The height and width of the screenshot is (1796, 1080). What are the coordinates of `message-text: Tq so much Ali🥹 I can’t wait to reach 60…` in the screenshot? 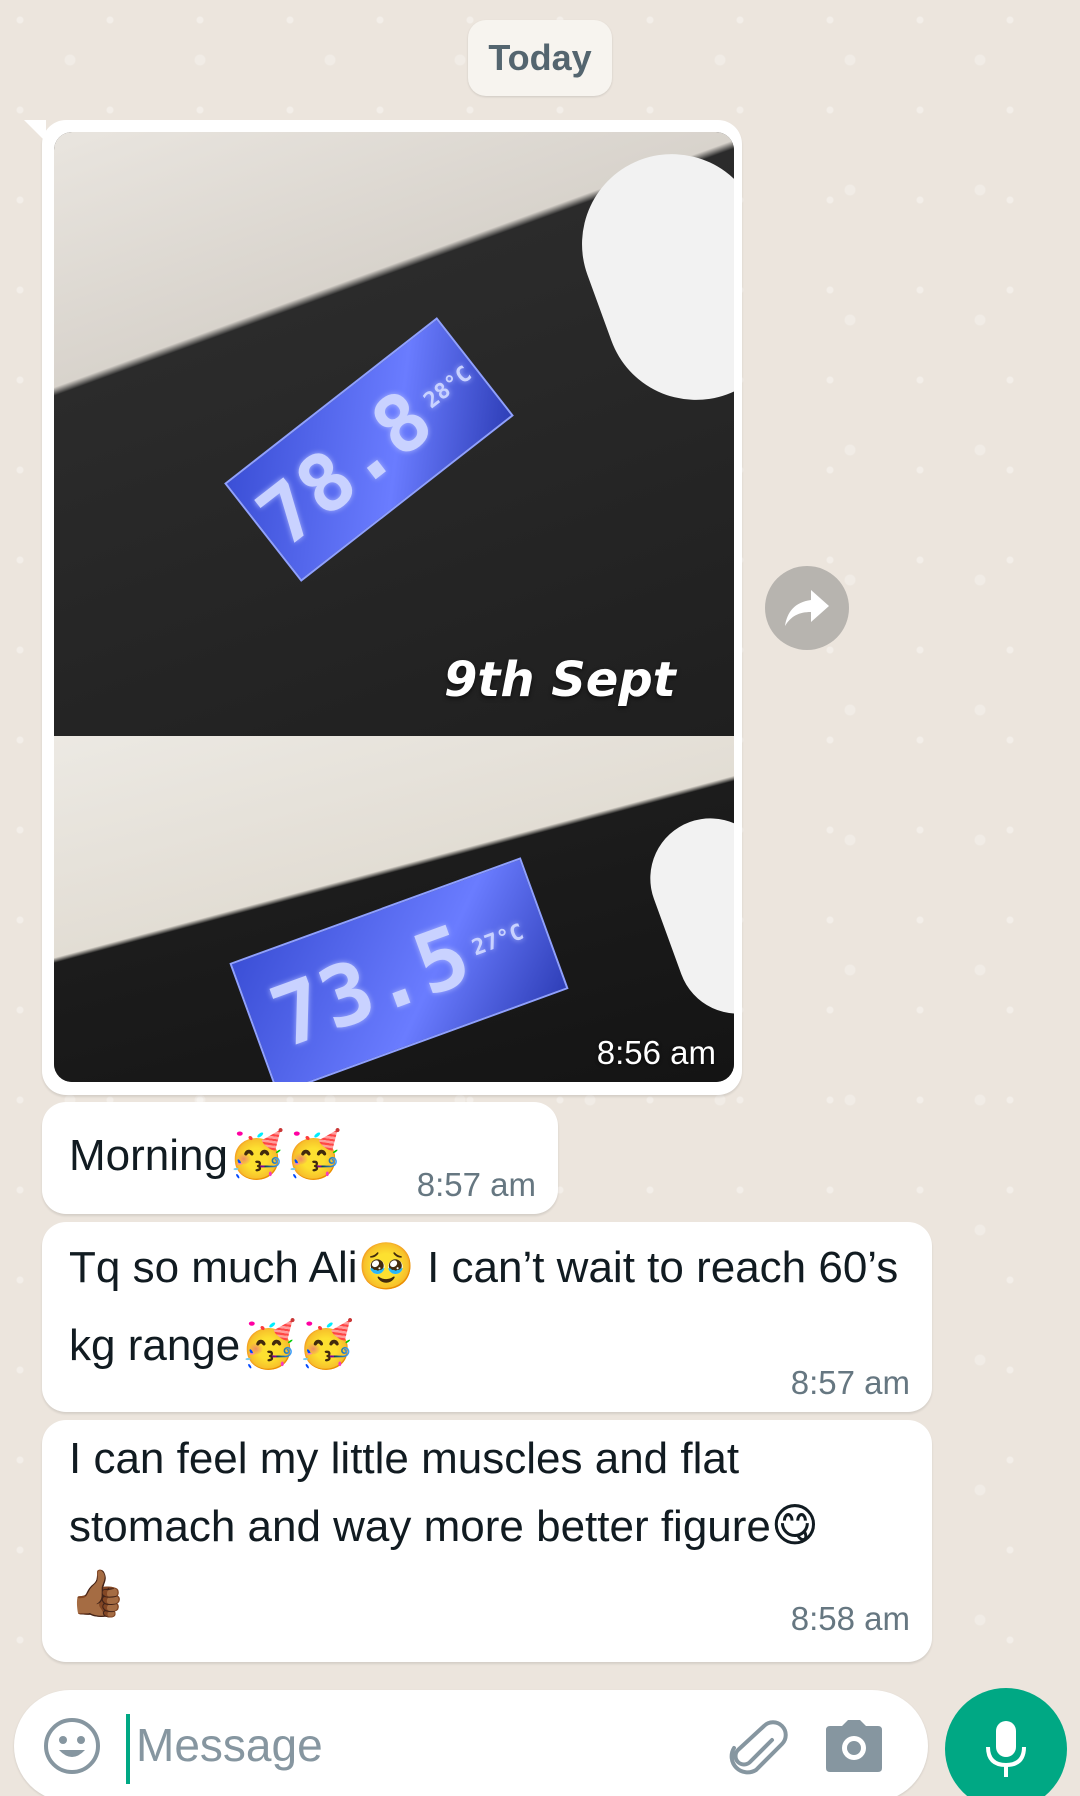 It's located at (487, 1306).